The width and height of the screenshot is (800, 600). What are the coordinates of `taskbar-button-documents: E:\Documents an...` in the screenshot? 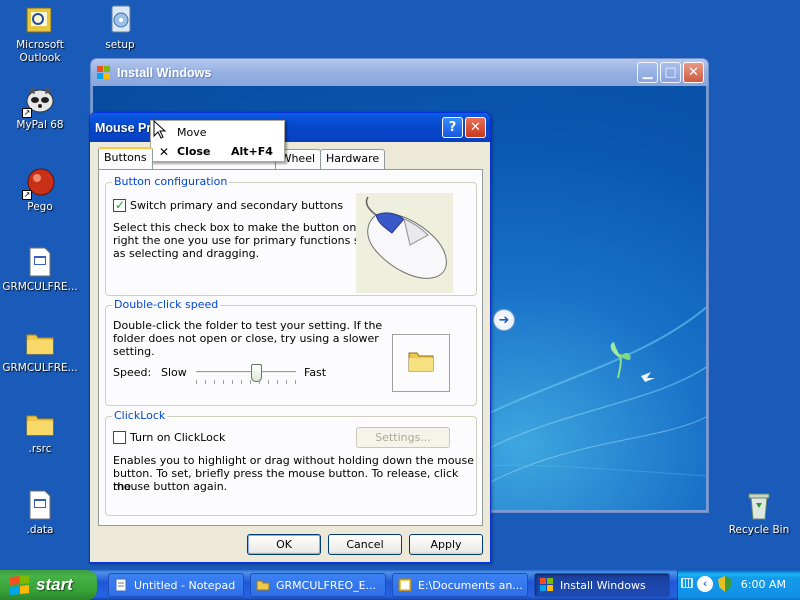 It's located at (460, 585).